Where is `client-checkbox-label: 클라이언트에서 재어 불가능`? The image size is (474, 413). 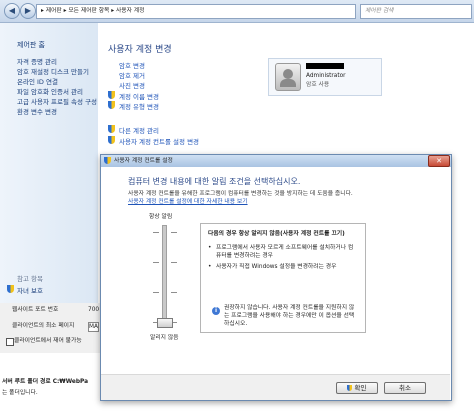 client-checkbox-label: 클라이언트에서 재어 불가능 is located at coordinates (48, 341).